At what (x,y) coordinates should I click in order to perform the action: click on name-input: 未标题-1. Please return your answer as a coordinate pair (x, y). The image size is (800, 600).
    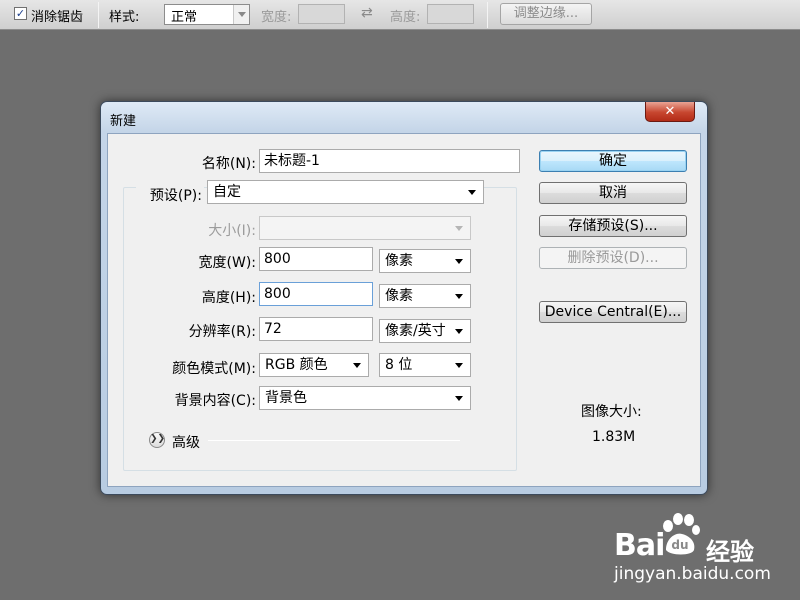
    Looking at the image, I should click on (389, 161).